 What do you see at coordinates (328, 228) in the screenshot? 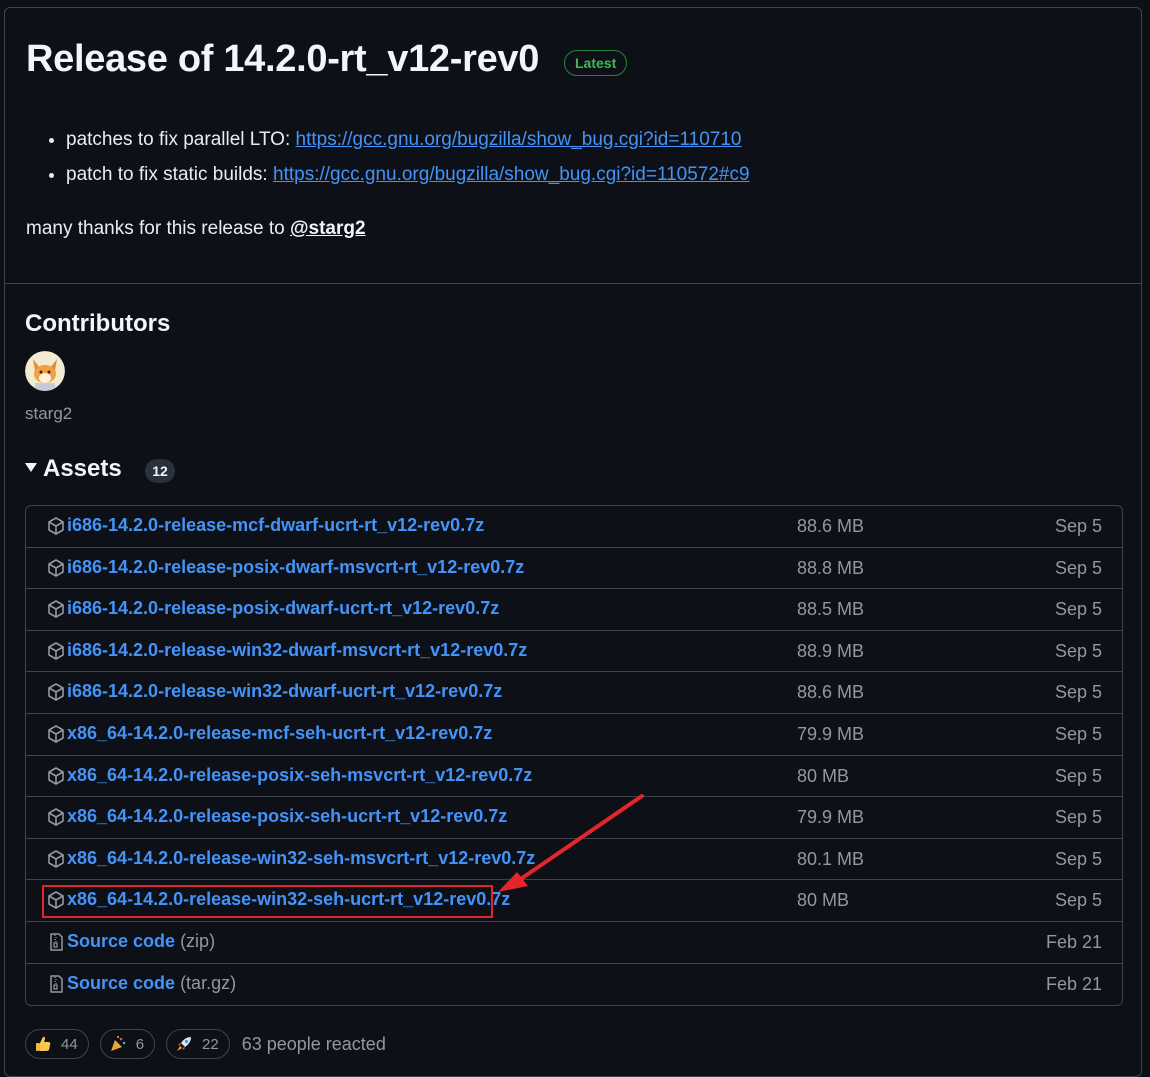
I see `user-mention-link: @starg2` at bounding box center [328, 228].